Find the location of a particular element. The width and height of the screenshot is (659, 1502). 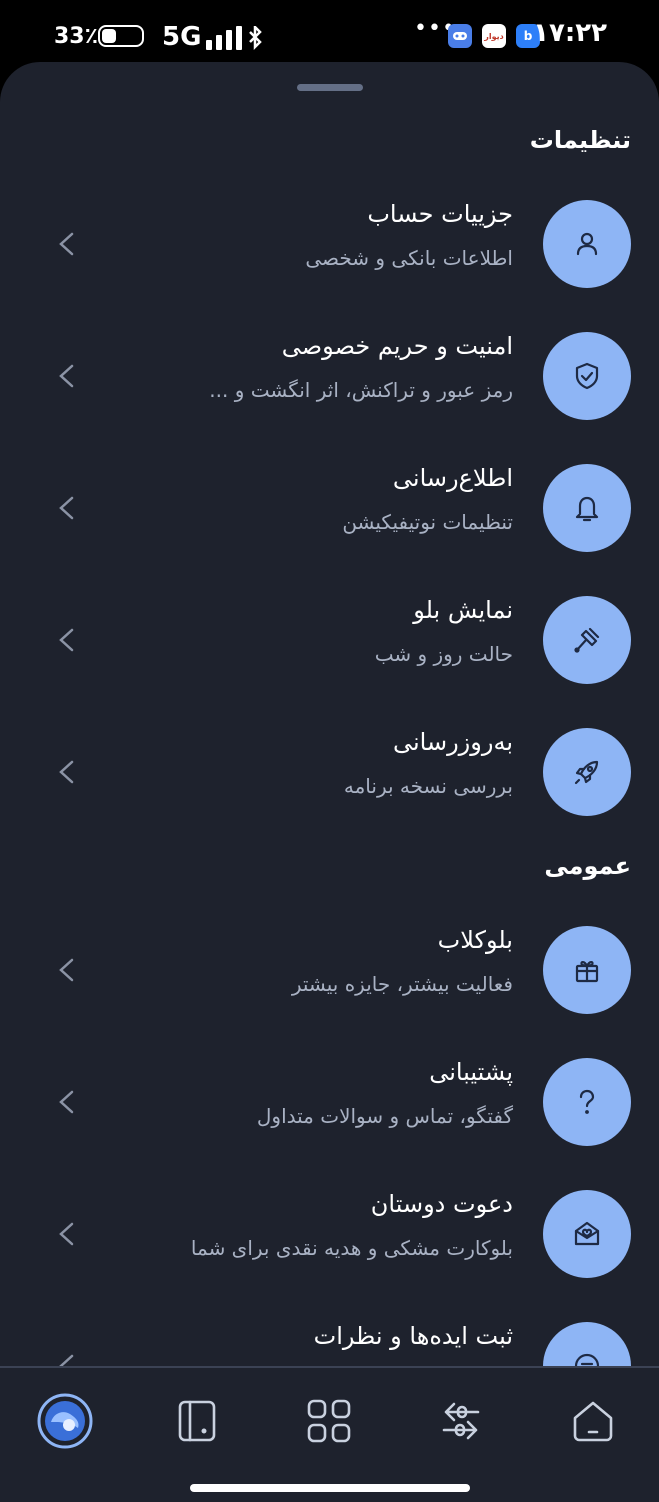

profile-avatar-icon is located at coordinates (65, 1421).